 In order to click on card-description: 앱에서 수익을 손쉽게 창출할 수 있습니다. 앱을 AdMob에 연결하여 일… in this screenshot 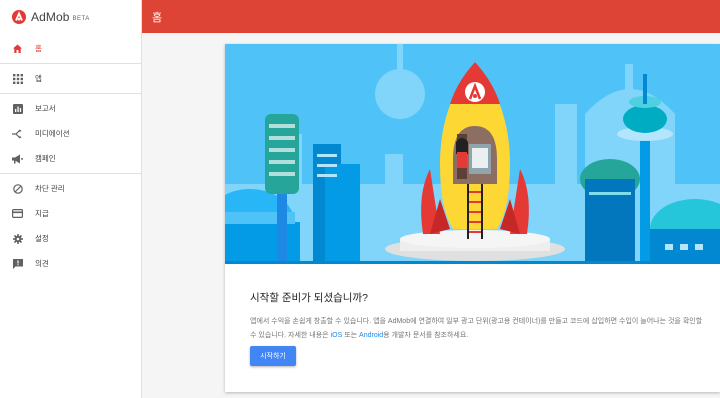, I will do `click(480, 329)`.